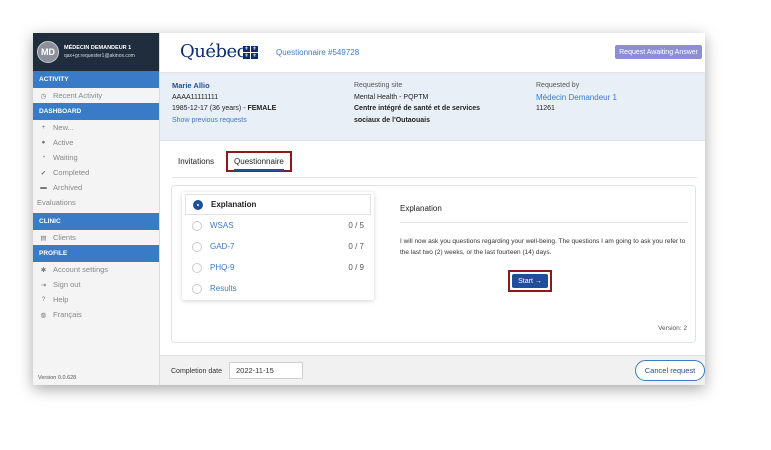 The height and width of the screenshot is (450, 771). I want to click on questionnaire-number: Questionnaire #549728, so click(318, 52).